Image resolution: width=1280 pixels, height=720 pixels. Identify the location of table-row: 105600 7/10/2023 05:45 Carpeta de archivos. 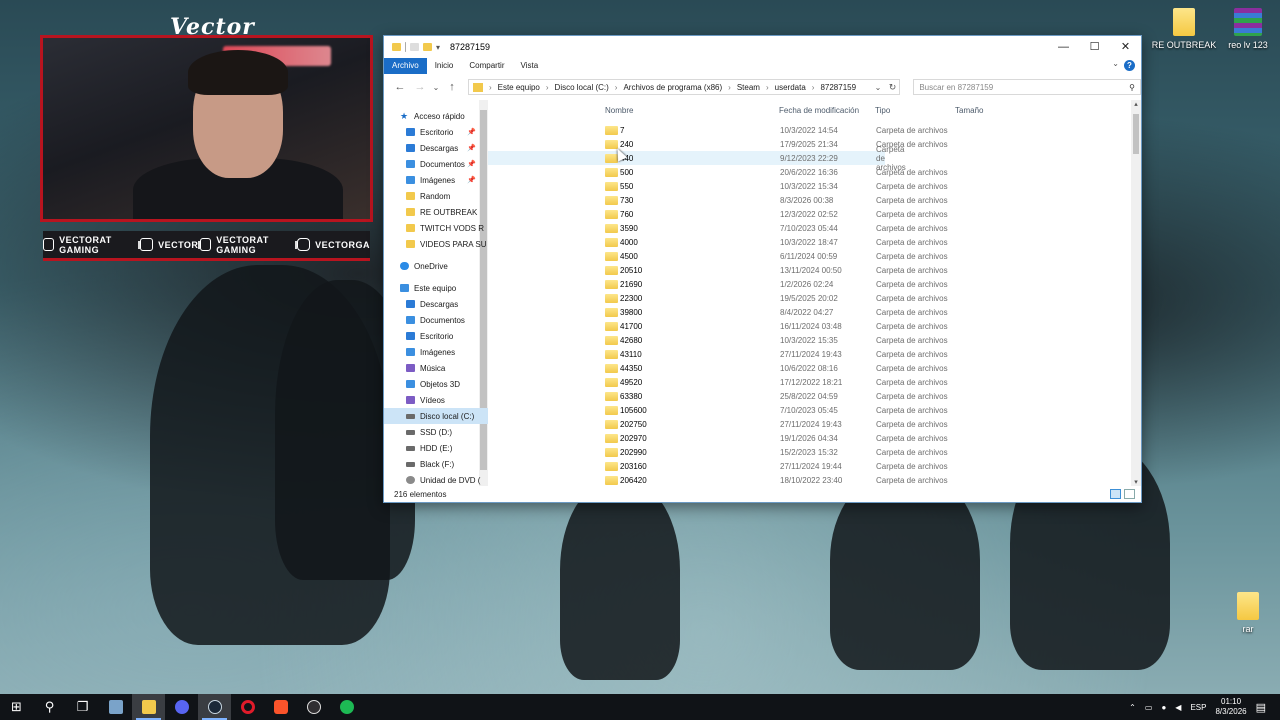
(814, 410).